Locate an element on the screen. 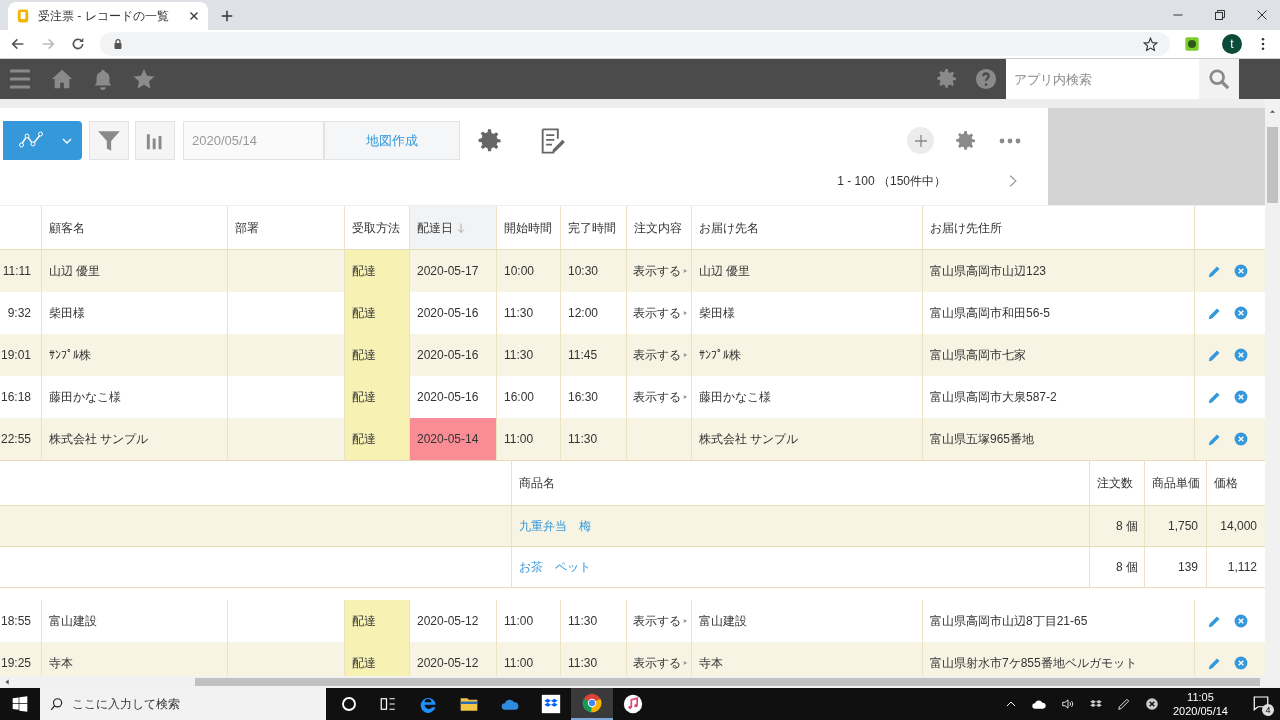 The width and height of the screenshot is (1280, 720). date-text: 2020-05-12 is located at coordinates (448, 663).